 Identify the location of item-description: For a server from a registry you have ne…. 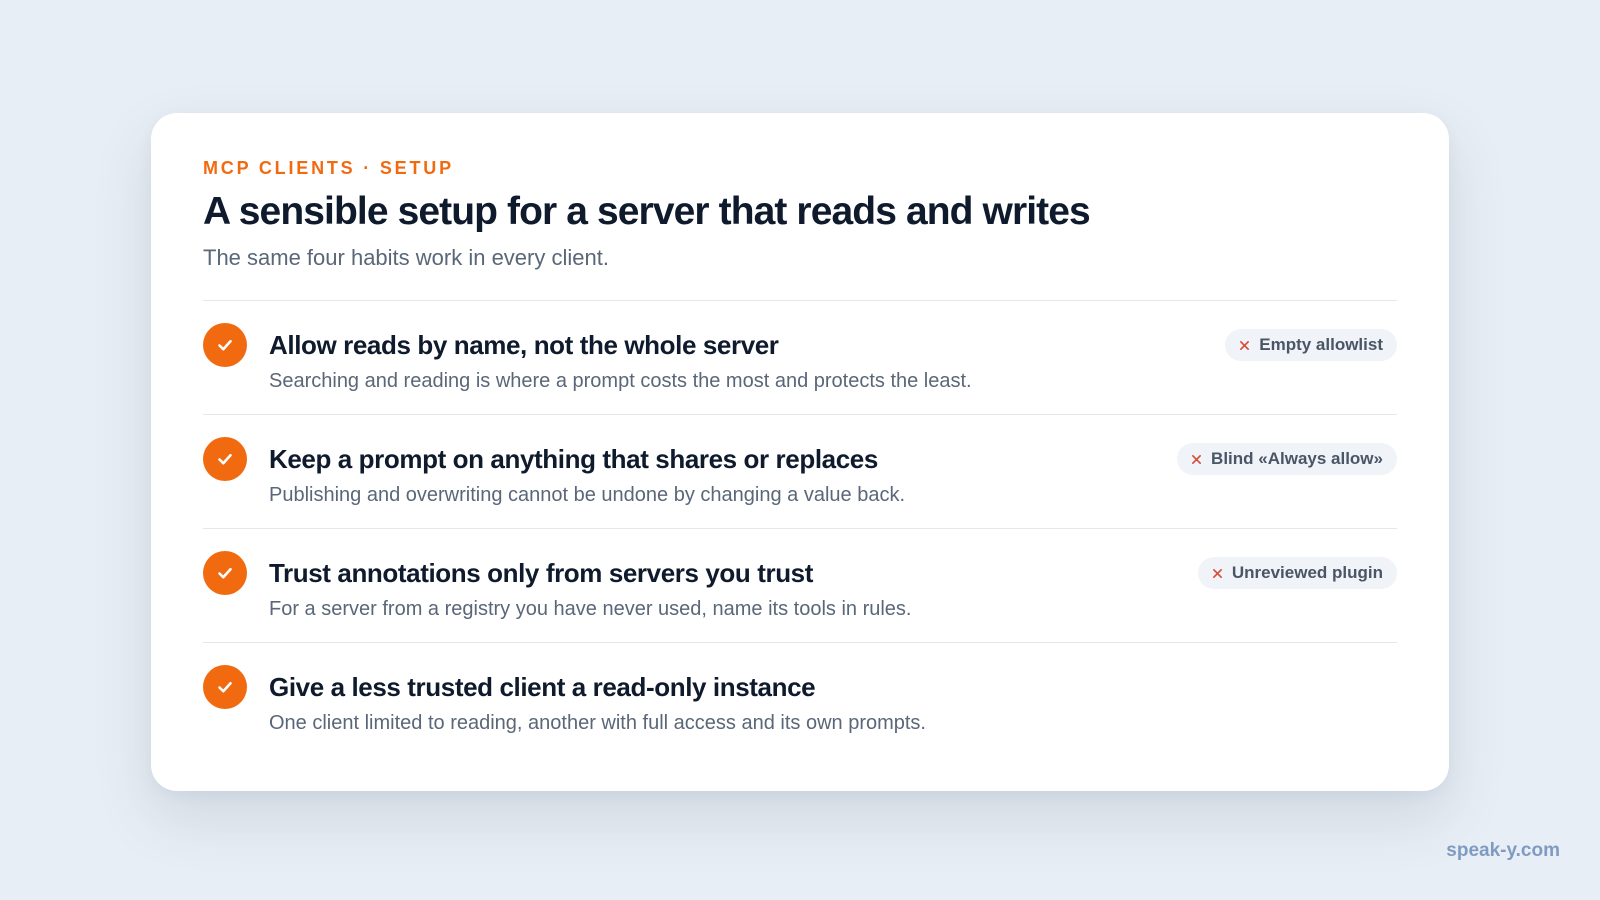
(590, 609).